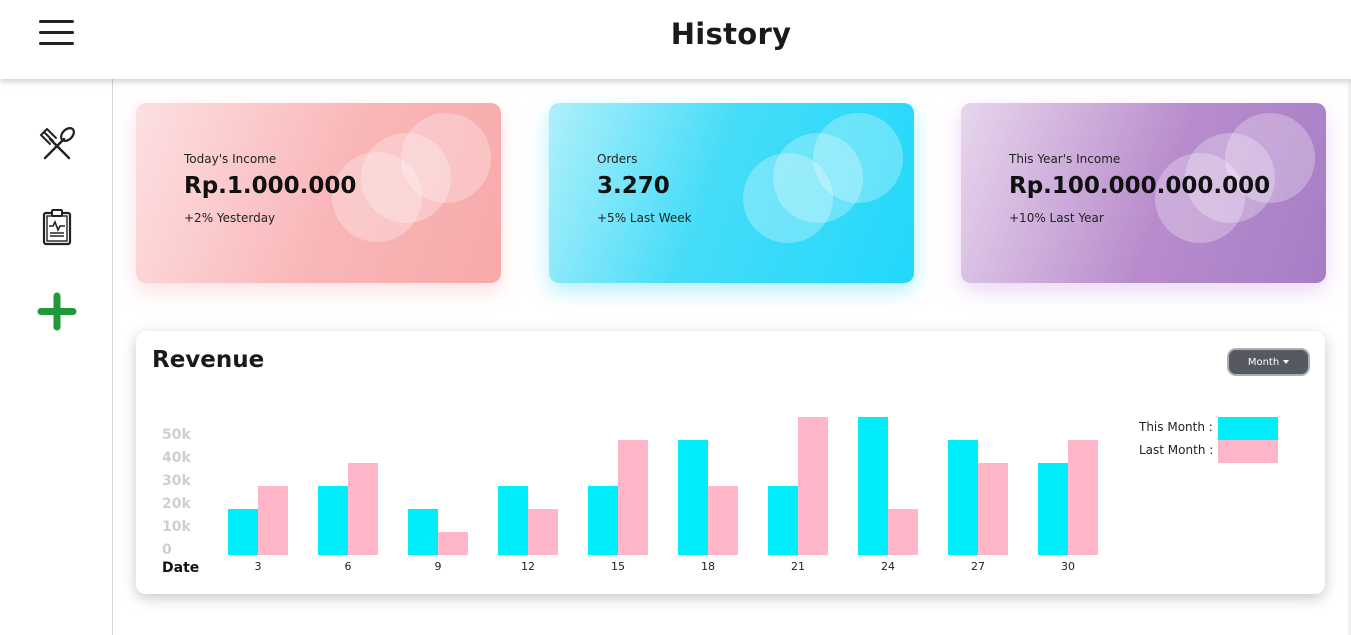  Describe the element at coordinates (731, 193) in the screenshot. I see `orders-card: Orders 3.270 +5% Last Week` at that location.